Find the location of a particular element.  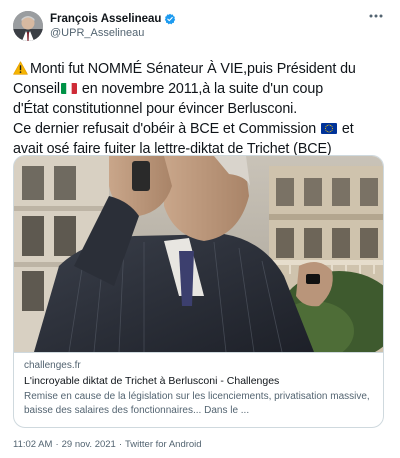

author-display-name: François Asselineau is located at coordinates (105, 19).